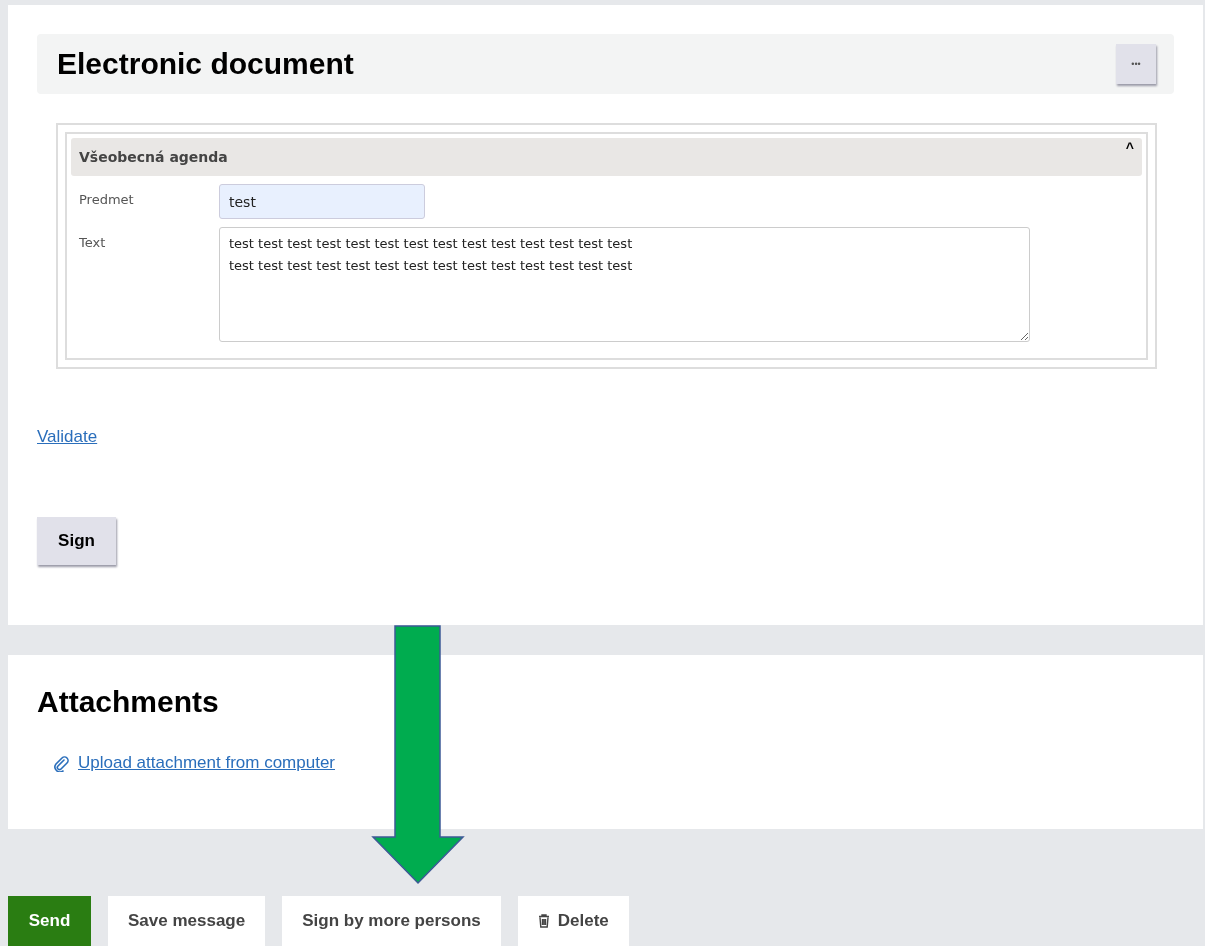 This screenshot has height=946, width=1205. Describe the element at coordinates (153, 157) in the screenshot. I see `section-title: Všeobecná agenda` at that location.